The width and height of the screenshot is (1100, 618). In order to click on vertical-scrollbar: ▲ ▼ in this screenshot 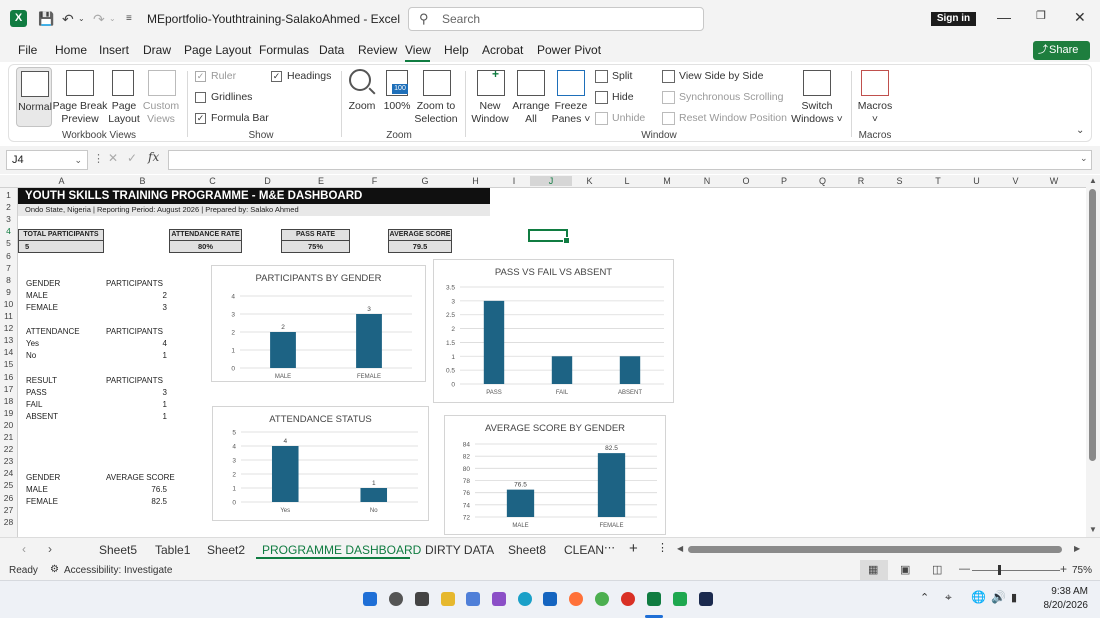, I will do `click(1093, 356)`.